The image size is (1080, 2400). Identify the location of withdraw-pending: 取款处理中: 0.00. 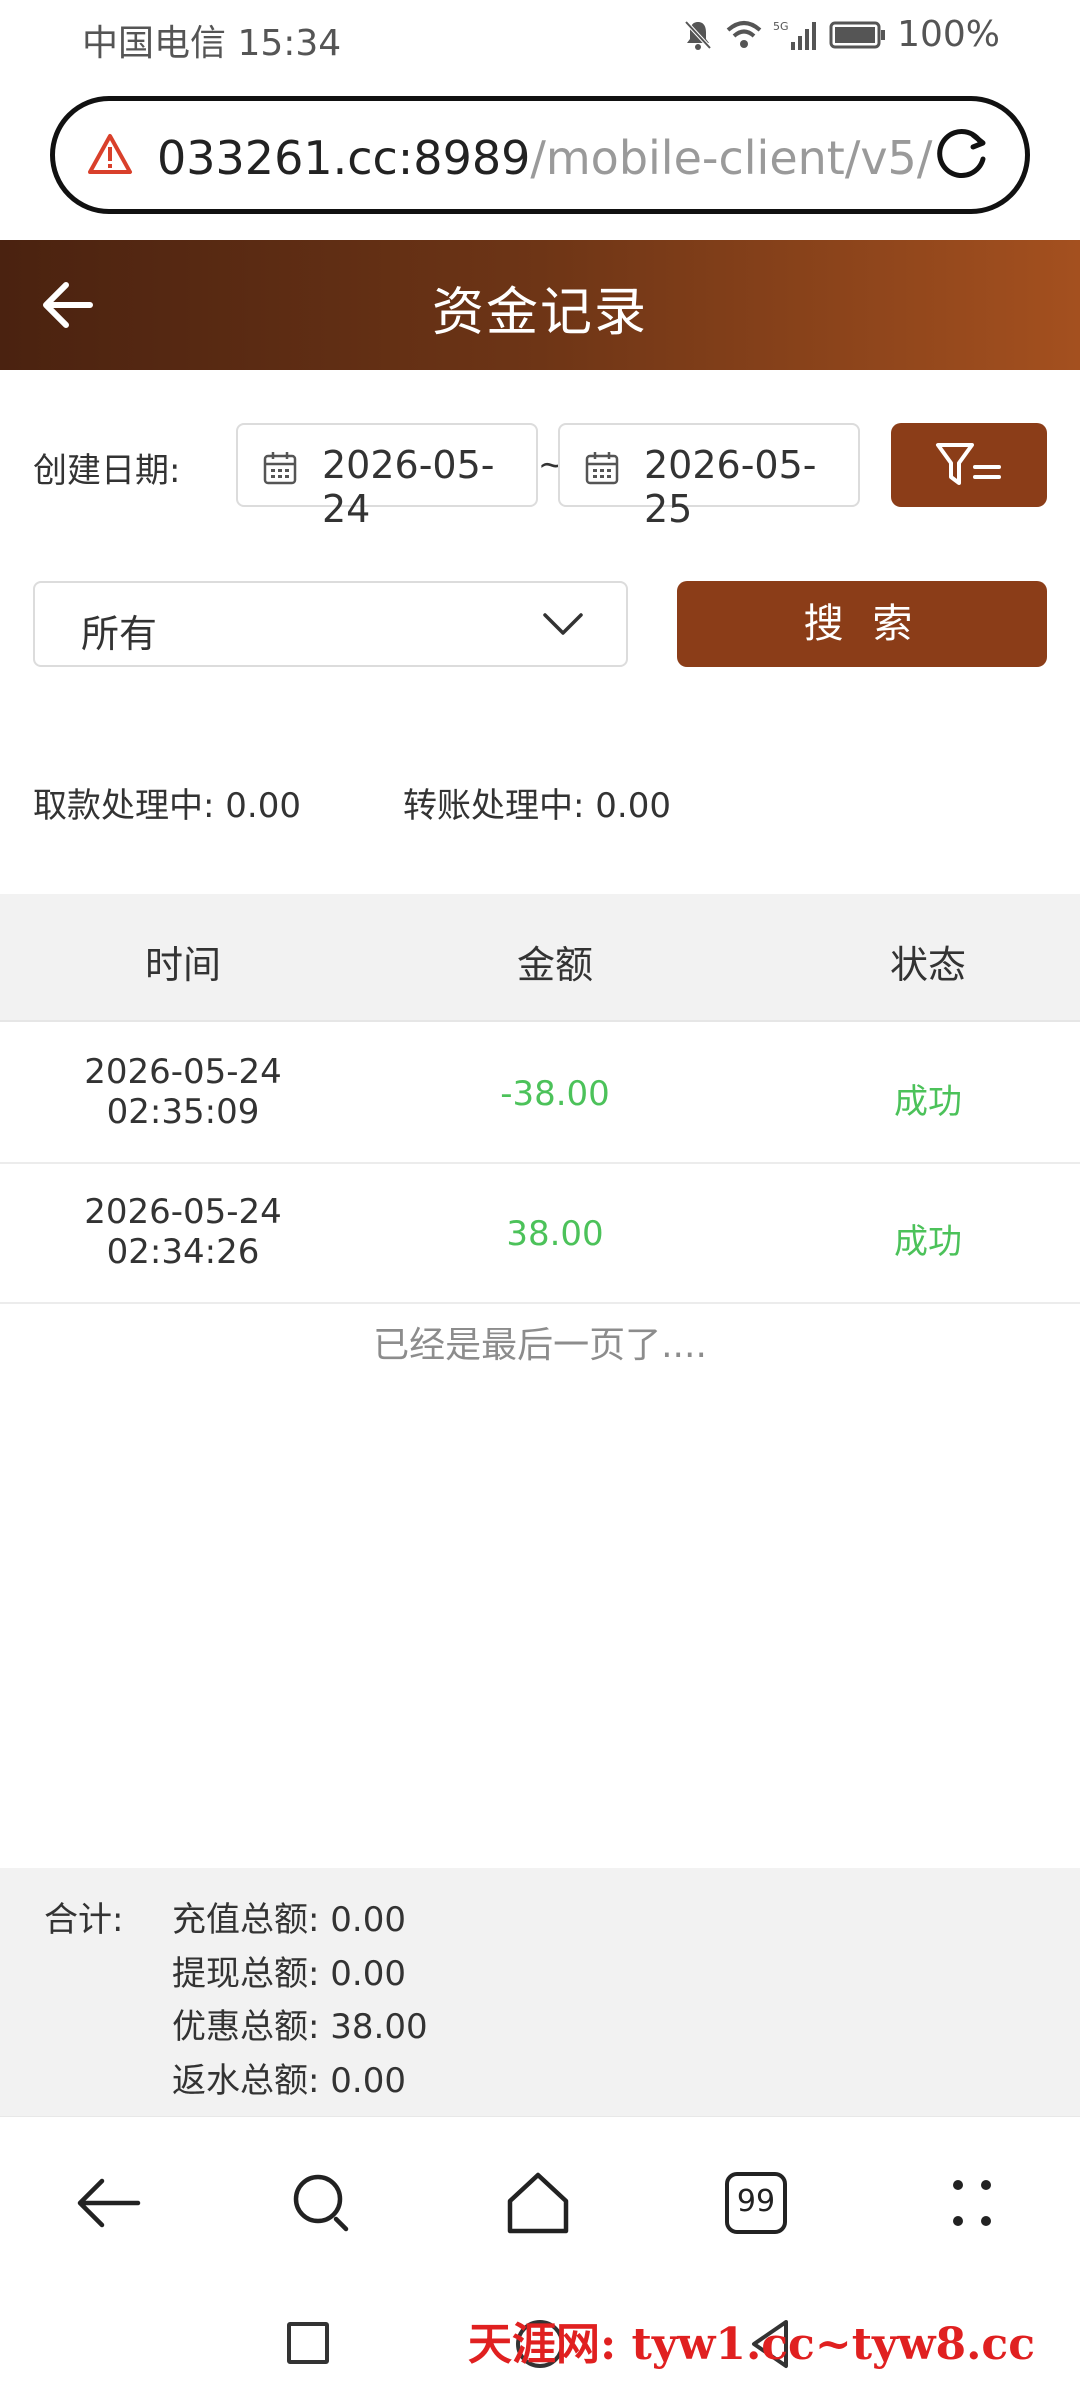
(167, 806).